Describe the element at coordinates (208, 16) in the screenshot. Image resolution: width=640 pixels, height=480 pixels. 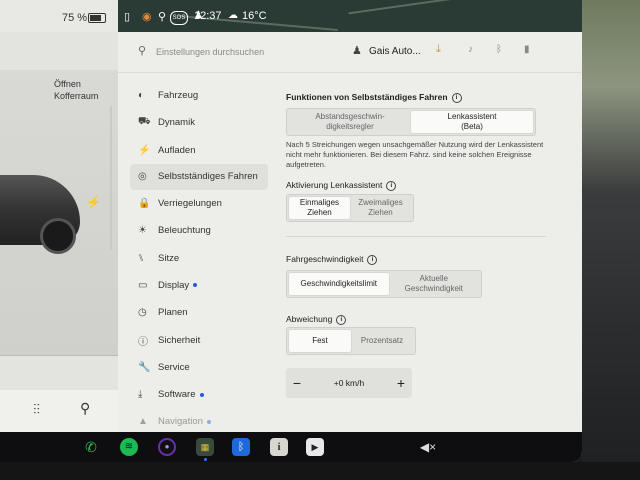
I see `clock-time: 12:37` at that location.